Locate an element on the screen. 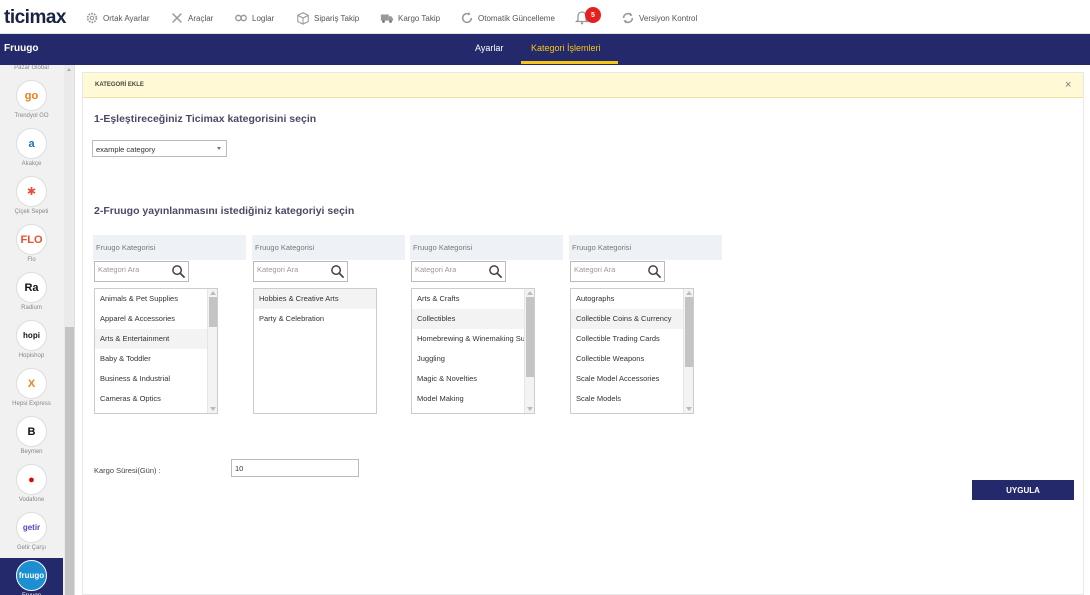 The height and width of the screenshot is (595, 1090). nav-otomatik-guncelleme: Otomatik Güncelleme is located at coordinates (507, 18).